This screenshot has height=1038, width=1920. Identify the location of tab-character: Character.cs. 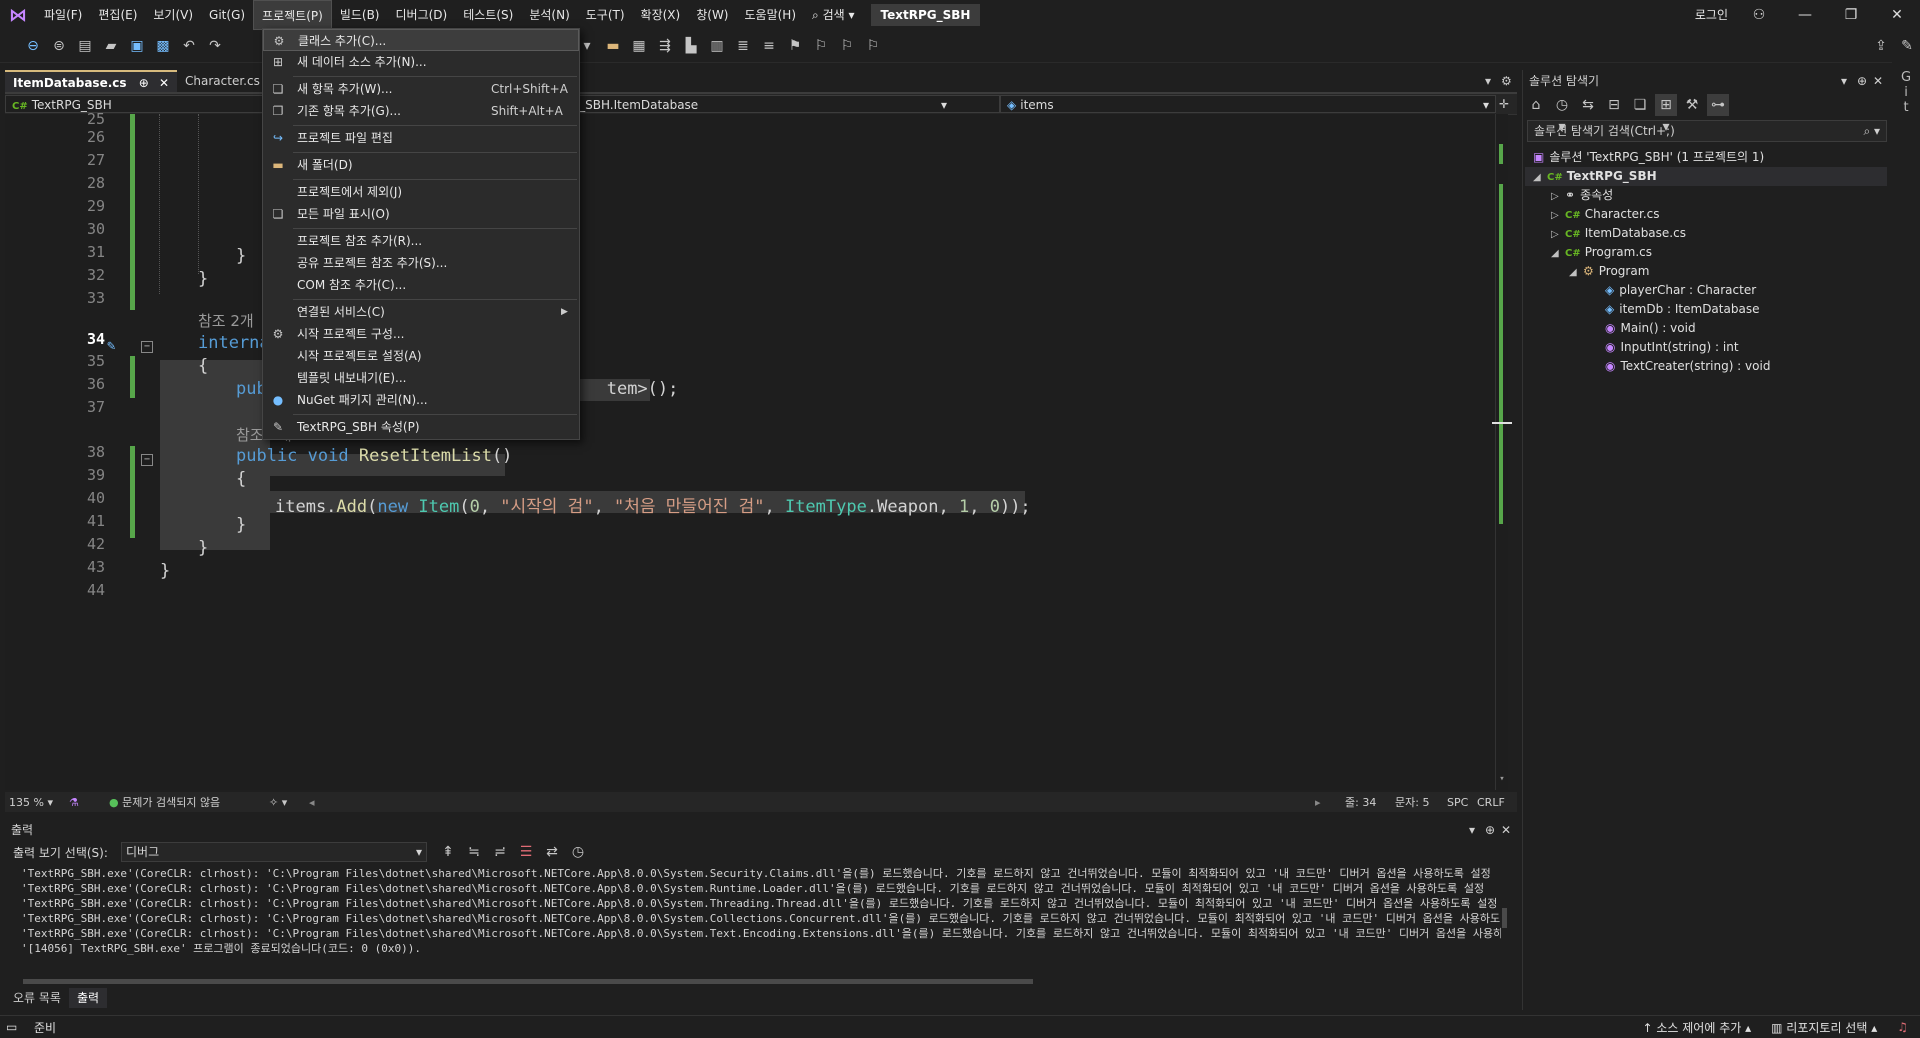
(222, 81).